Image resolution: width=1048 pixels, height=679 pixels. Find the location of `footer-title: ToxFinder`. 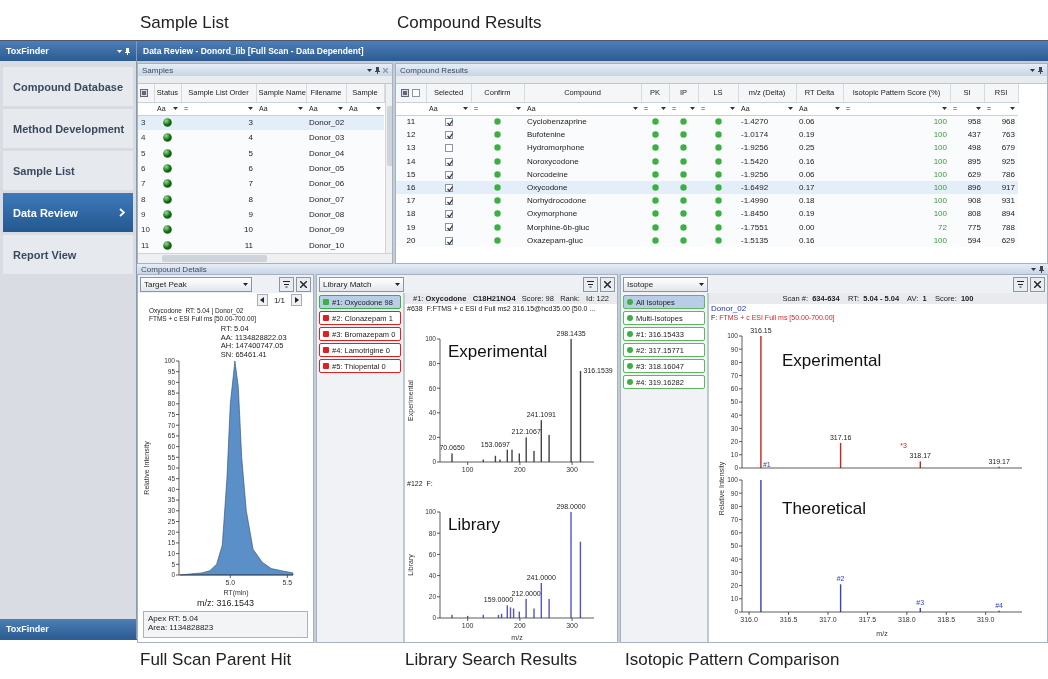

footer-title: ToxFinder is located at coordinates (27, 629).